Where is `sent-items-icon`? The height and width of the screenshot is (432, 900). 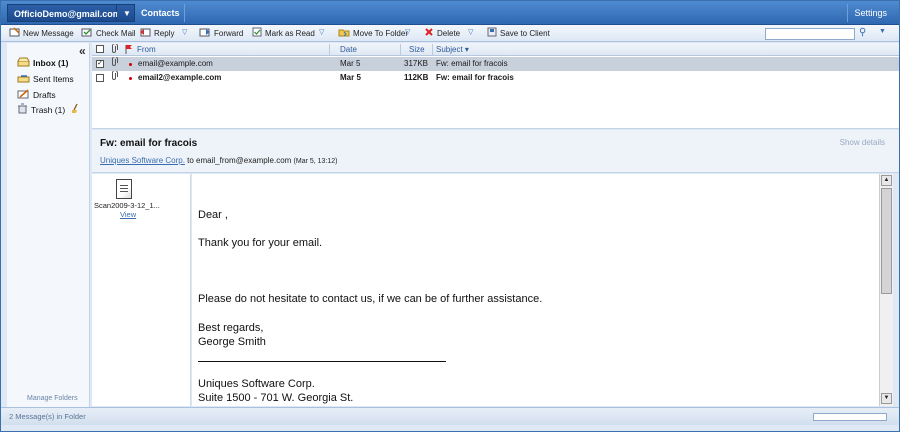
sent-items-icon is located at coordinates (23, 80).